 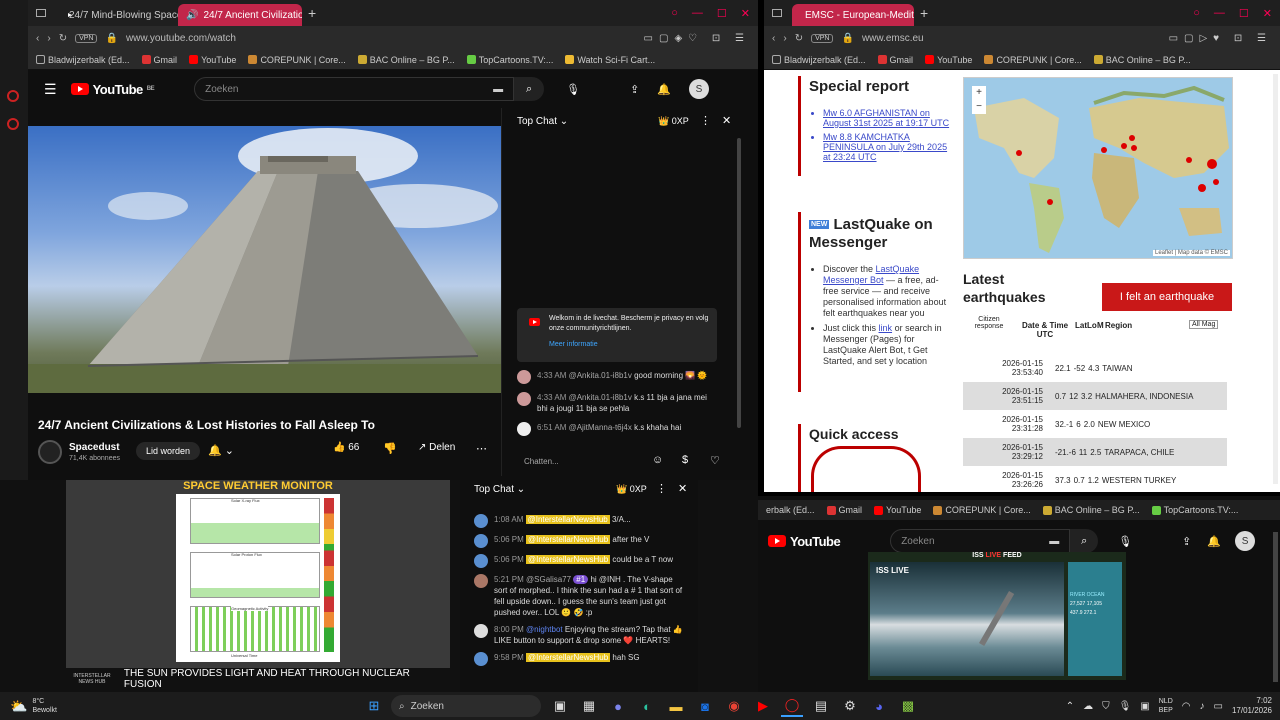 What do you see at coordinates (879, 706) in the screenshot?
I see `discord-icon: ◕` at bounding box center [879, 706].